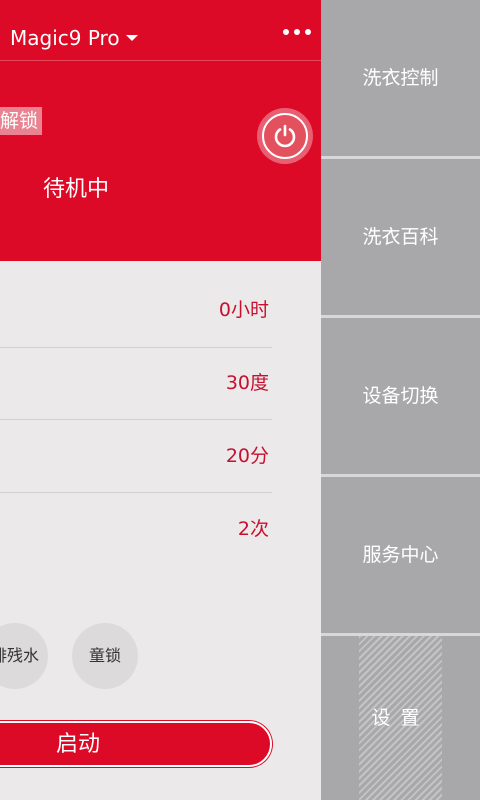  I want to click on power-button, so click(285, 136).